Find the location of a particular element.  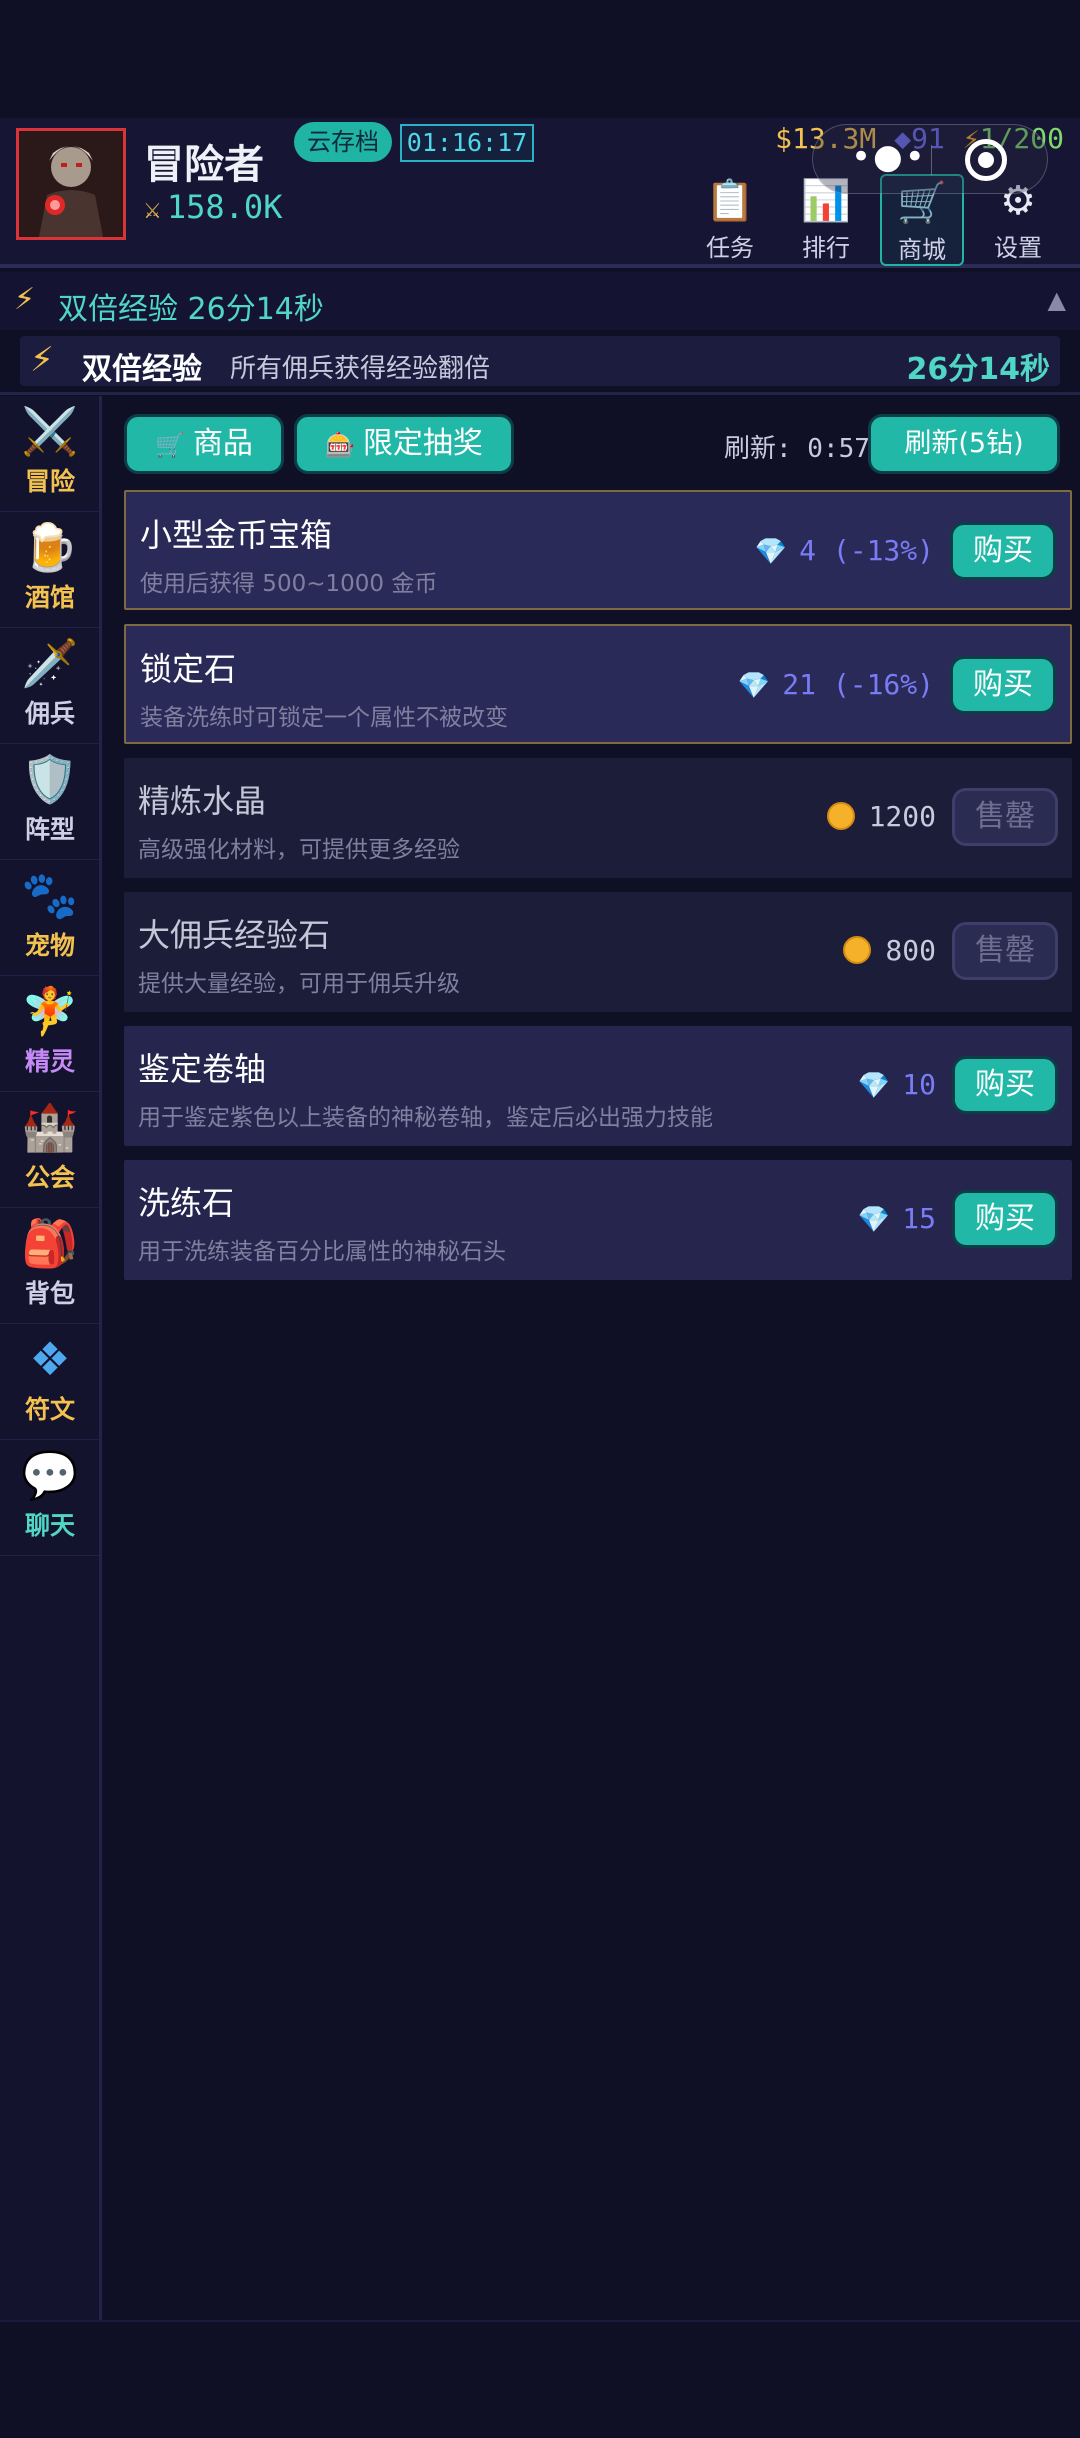

event-remaining-time: 26分14秒 is located at coordinates (978, 369).